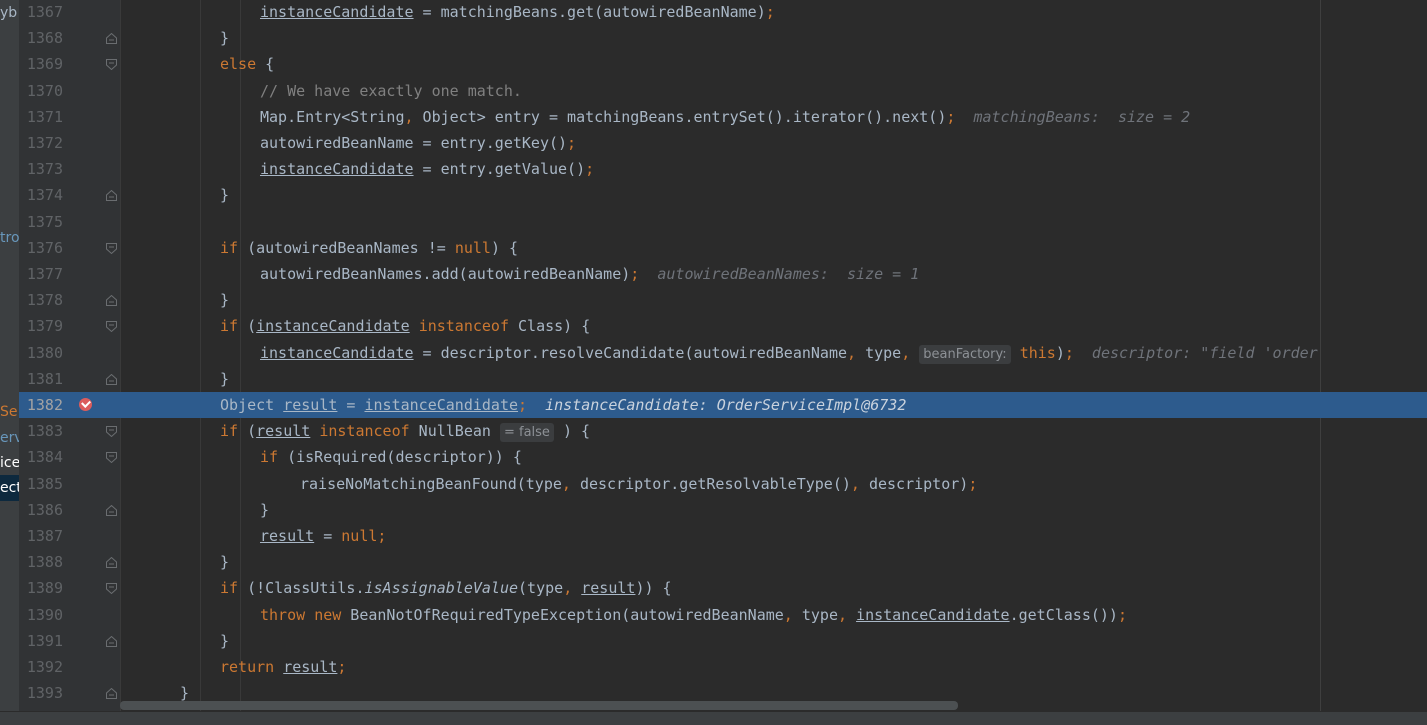 The width and height of the screenshot is (1427, 725). What do you see at coordinates (41, 510) in the screenshot?
I see `line-number: 1386` at bounding box center [41, 510].